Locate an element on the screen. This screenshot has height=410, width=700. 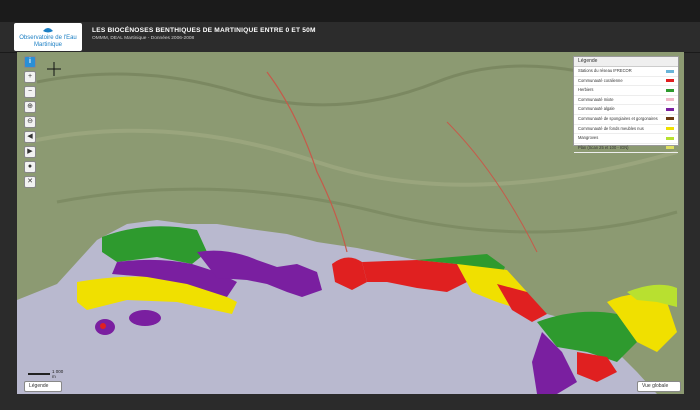
logo-line-1: Observatoire de l'Eau is located at coordinates (48, 38).